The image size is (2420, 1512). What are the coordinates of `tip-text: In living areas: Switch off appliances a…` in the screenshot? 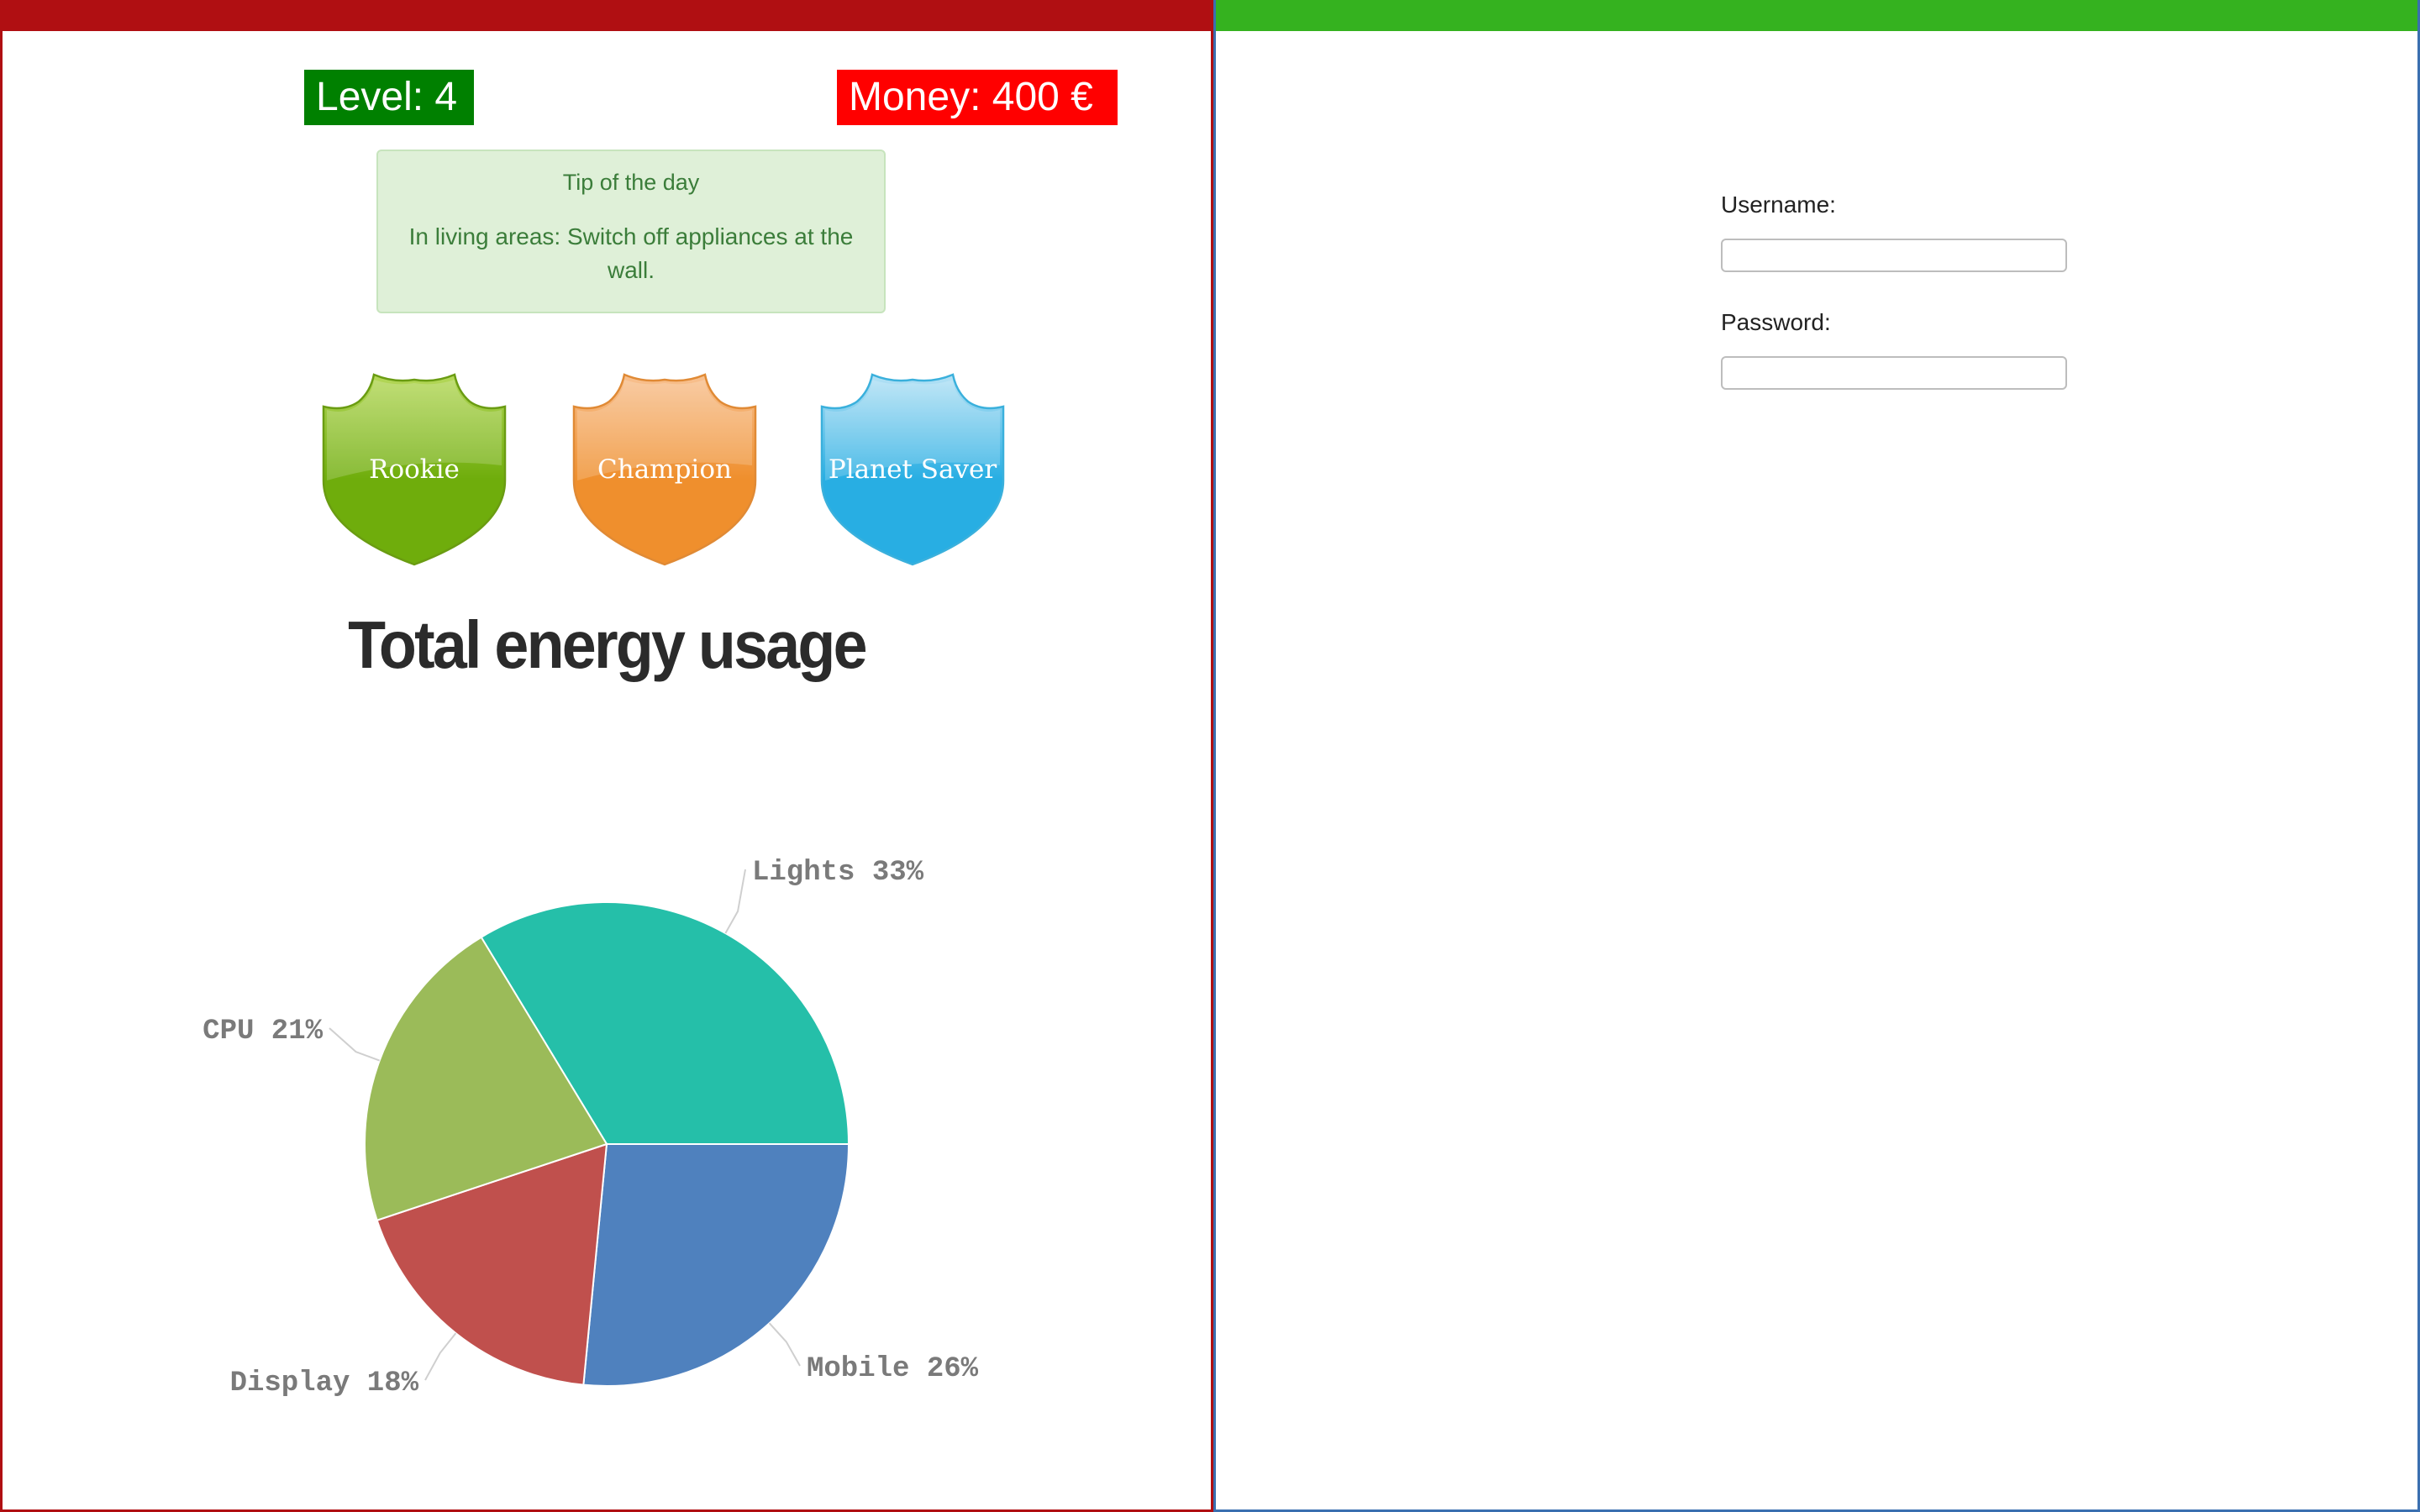 It's located at (631, 253).